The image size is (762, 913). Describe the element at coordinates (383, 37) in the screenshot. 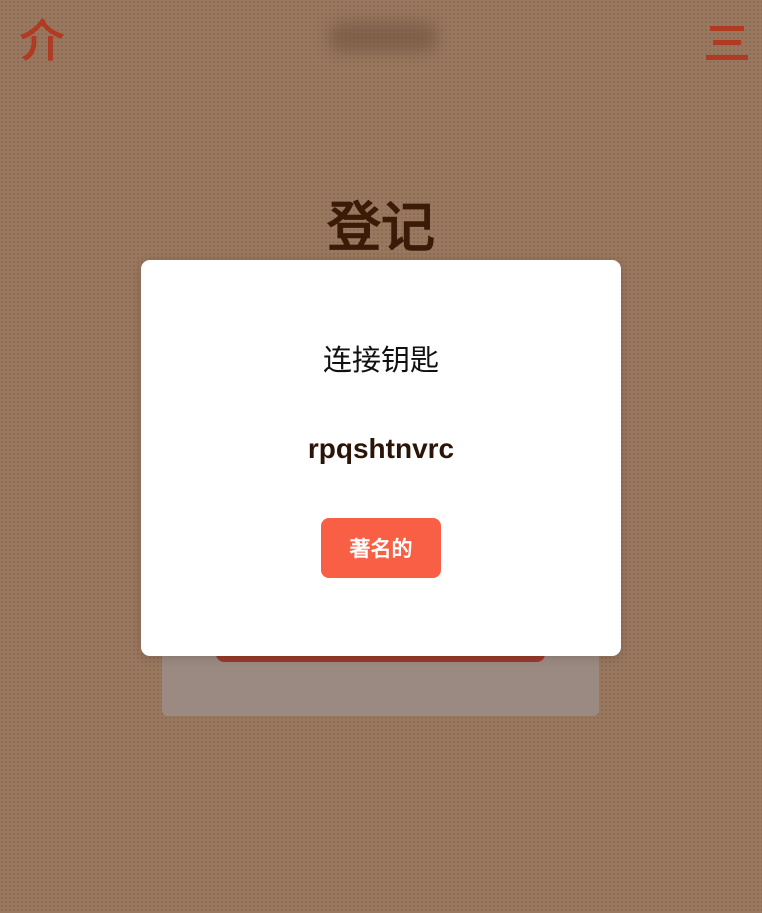

I see `blurred-header-text` at that location.